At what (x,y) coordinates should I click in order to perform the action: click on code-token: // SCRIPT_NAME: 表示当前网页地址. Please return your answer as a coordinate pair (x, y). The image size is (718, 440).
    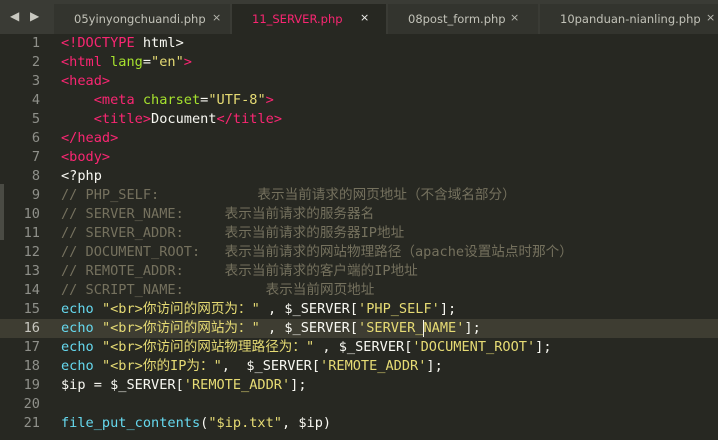
    Looking at the image, I should click on (218, 290).